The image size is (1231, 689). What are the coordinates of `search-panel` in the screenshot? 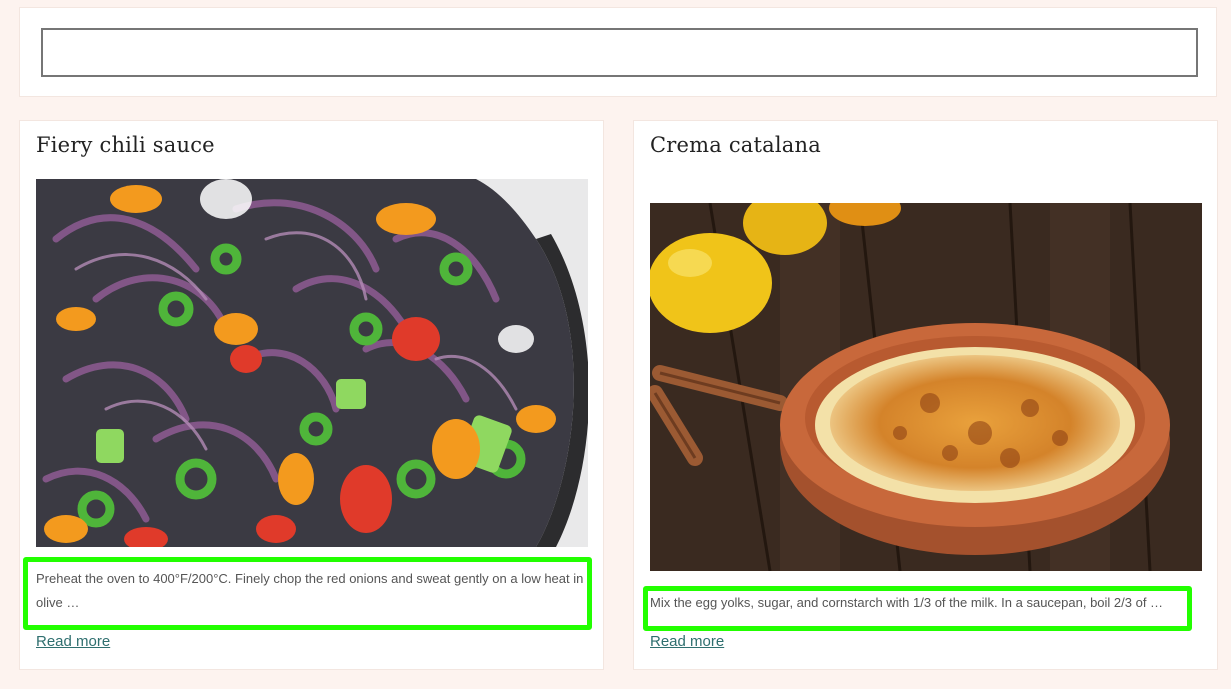 It's located at (618, 52).